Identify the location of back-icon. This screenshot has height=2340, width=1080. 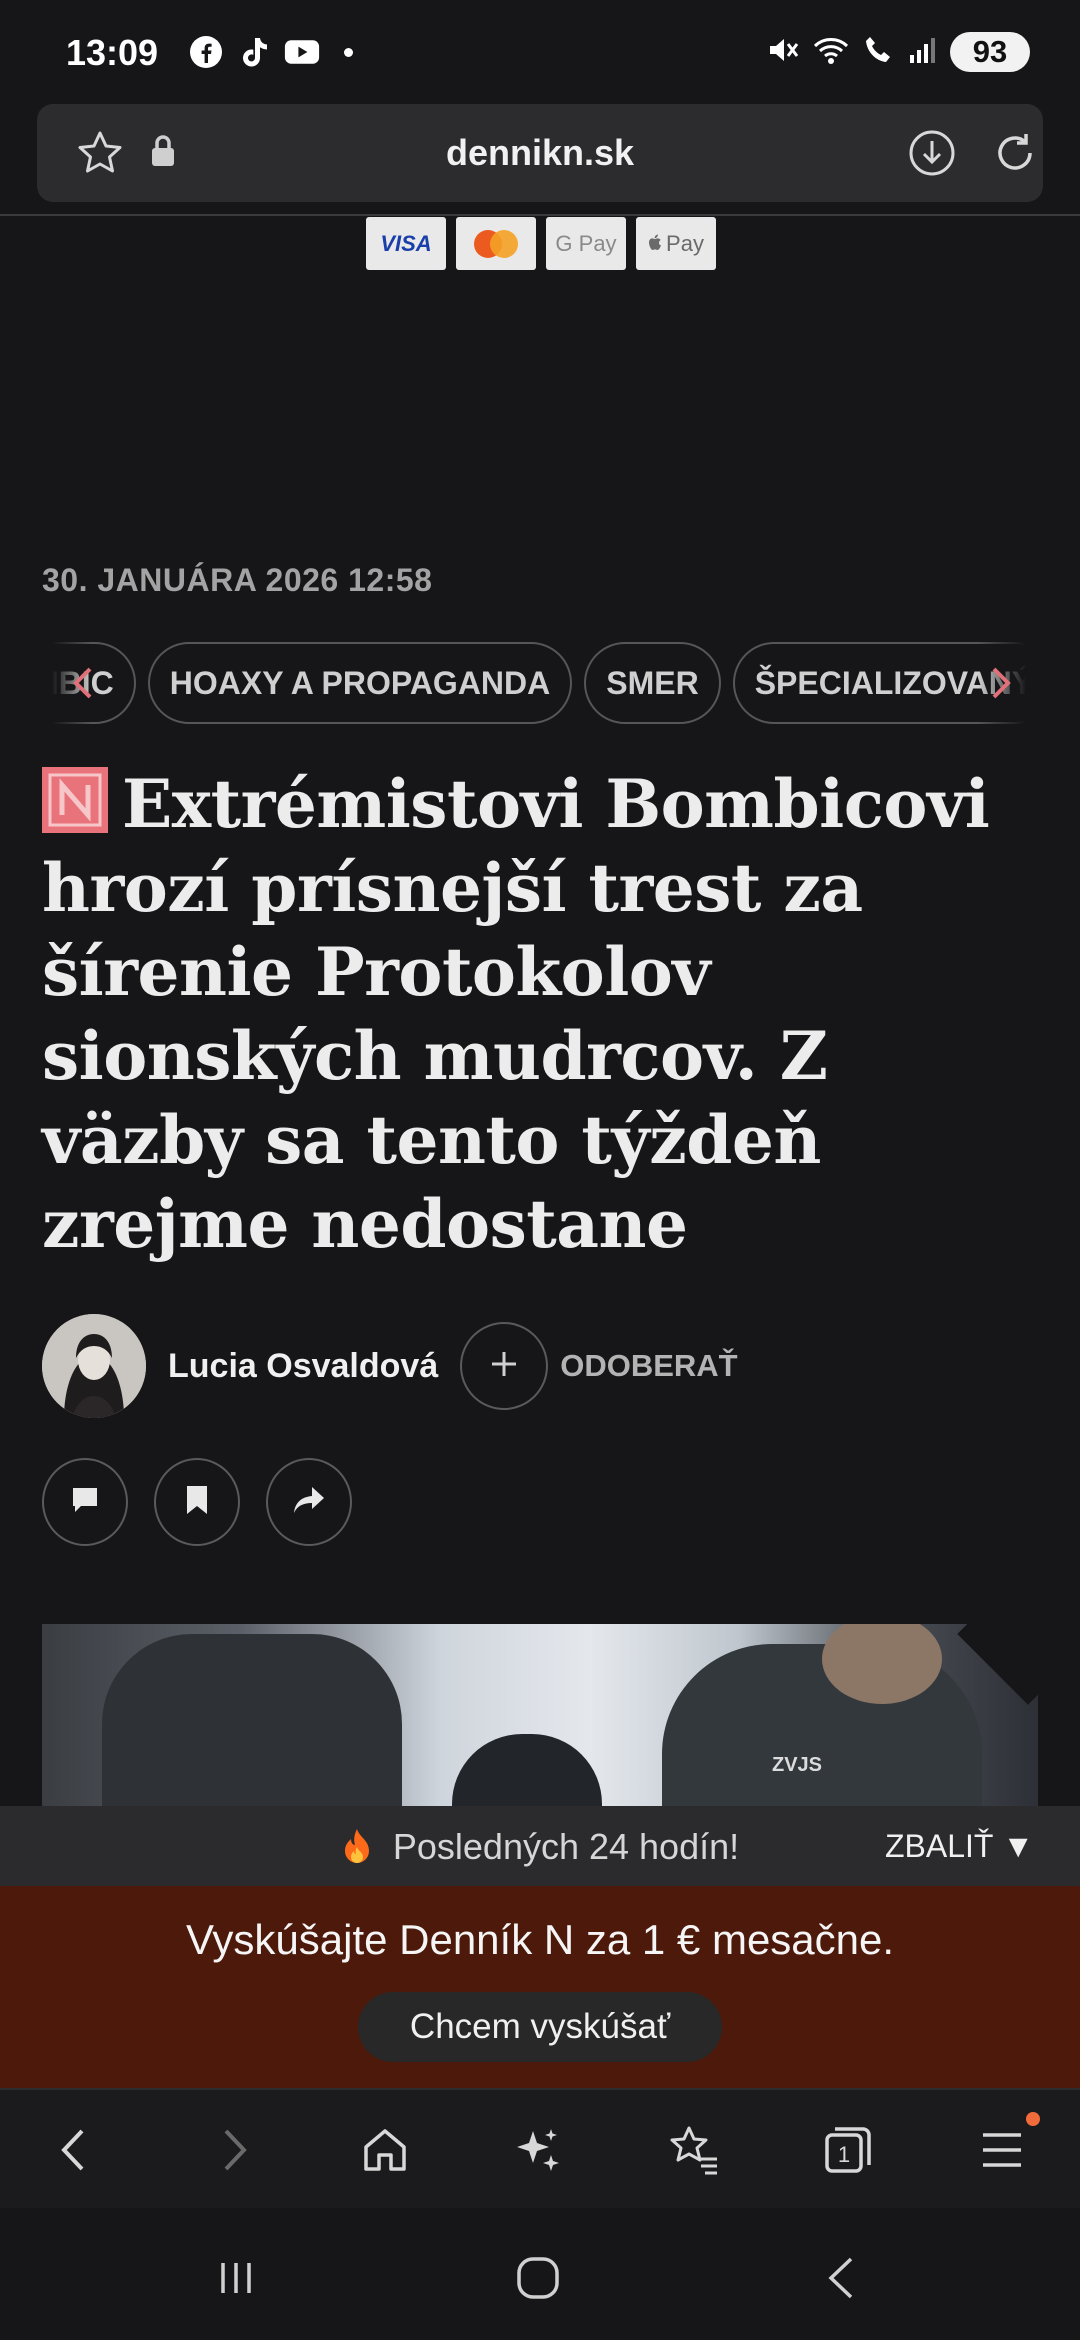
(74, 2150).